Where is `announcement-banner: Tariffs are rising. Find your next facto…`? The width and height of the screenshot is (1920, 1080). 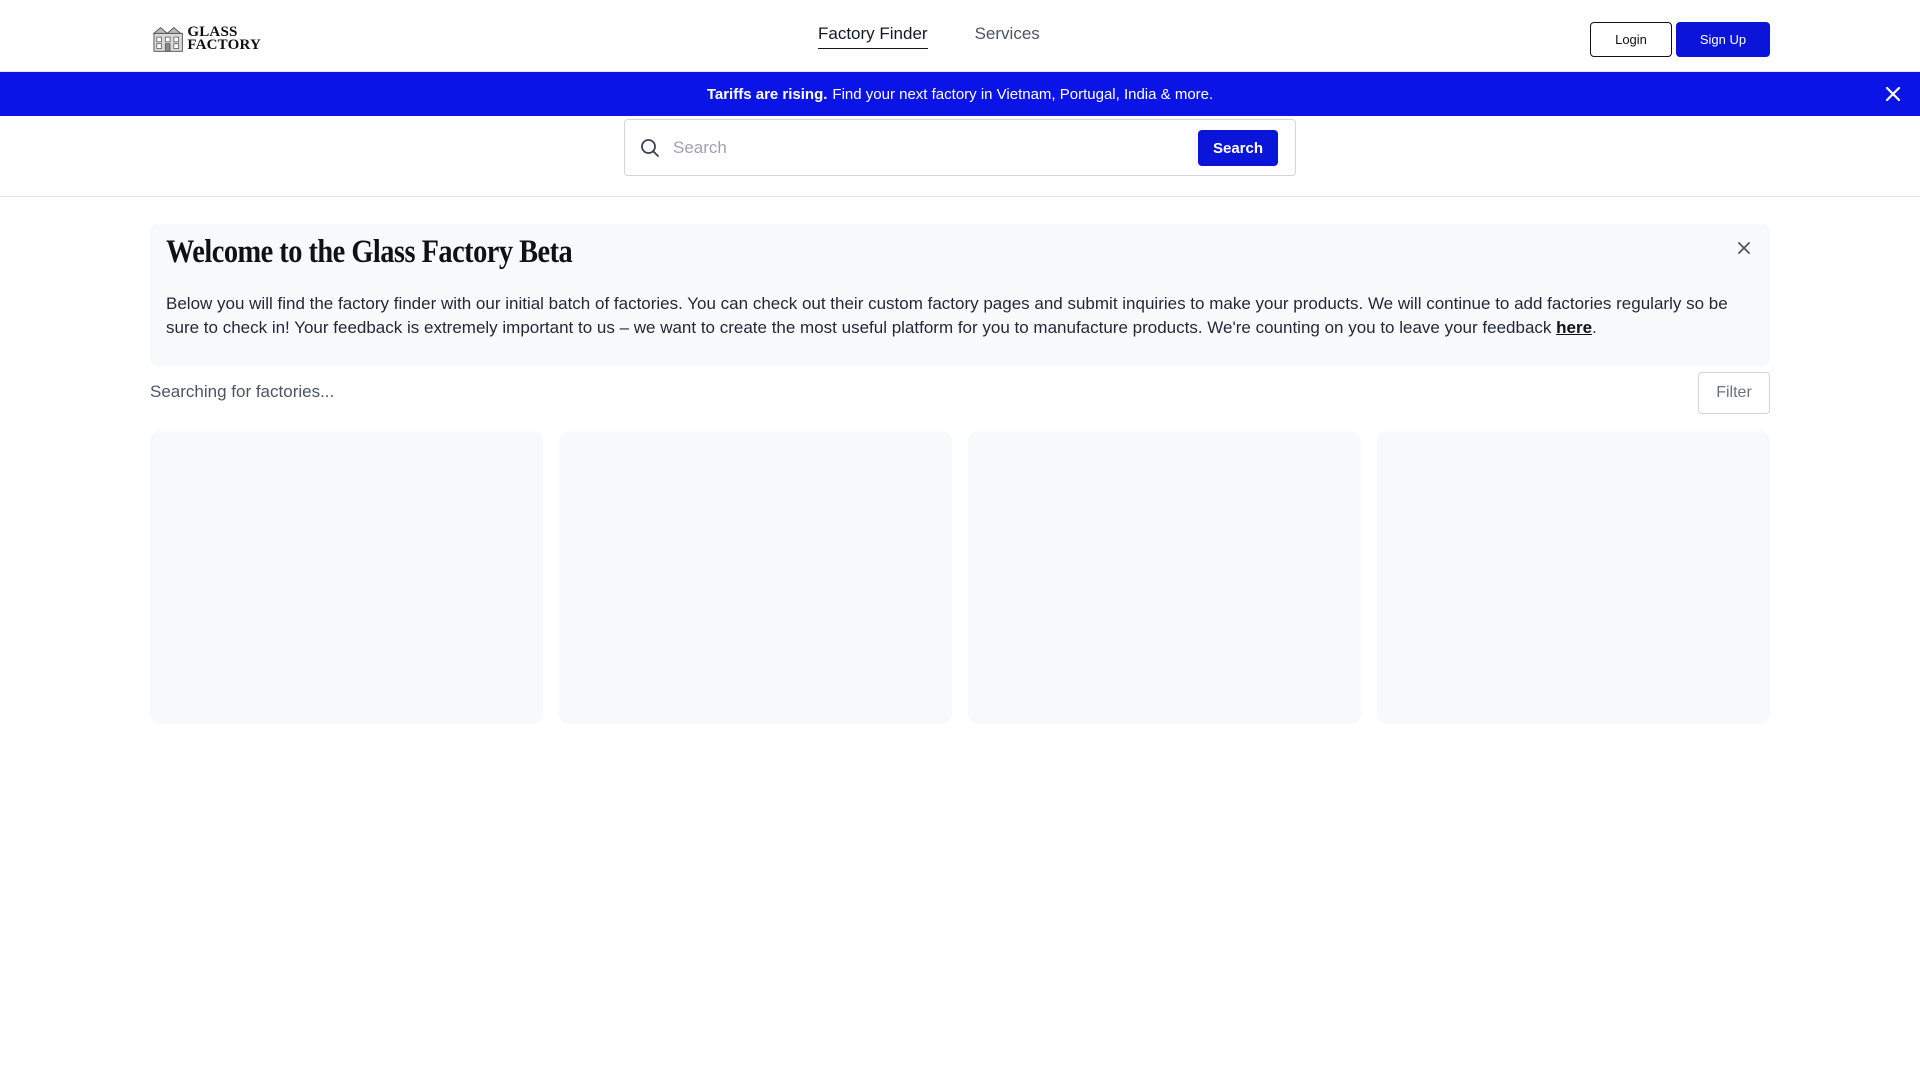 announcement-banner: Tariffs are rising. Find your next facto… is located at coordinates (960, 94).